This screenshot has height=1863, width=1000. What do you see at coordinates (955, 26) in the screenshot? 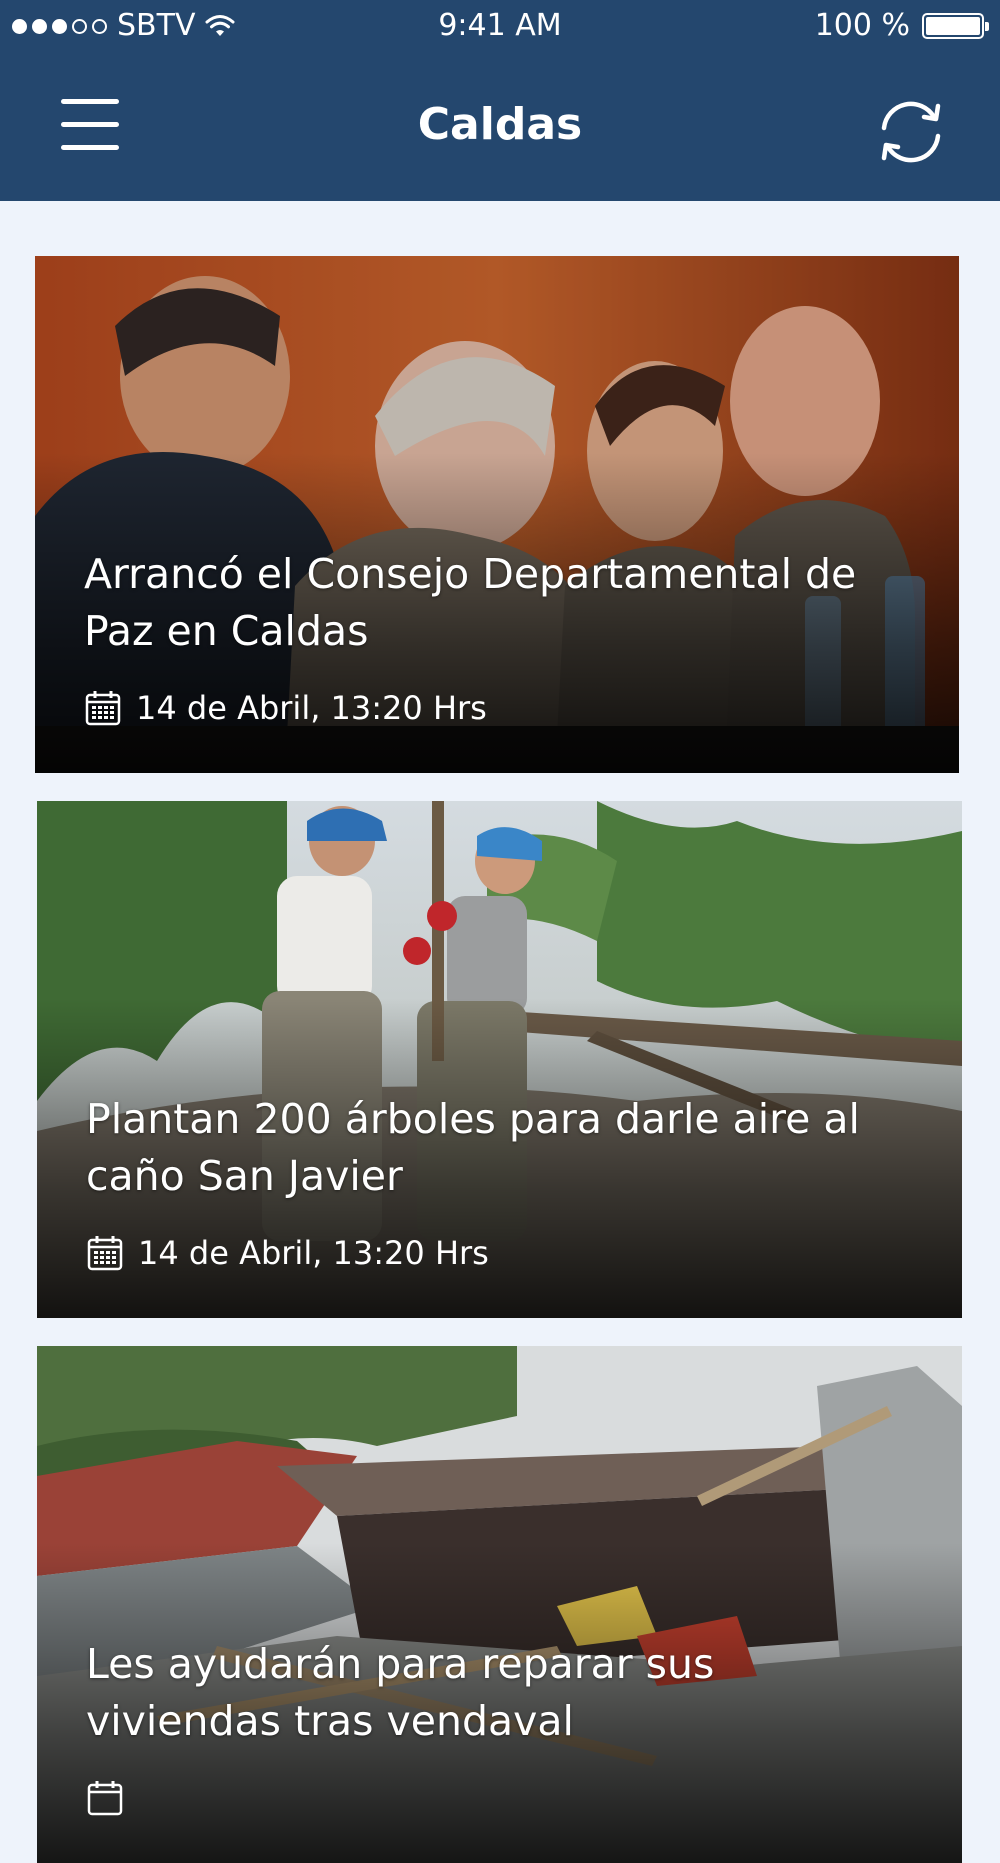
I see `battery-icon` at bounding box center [955, 26].